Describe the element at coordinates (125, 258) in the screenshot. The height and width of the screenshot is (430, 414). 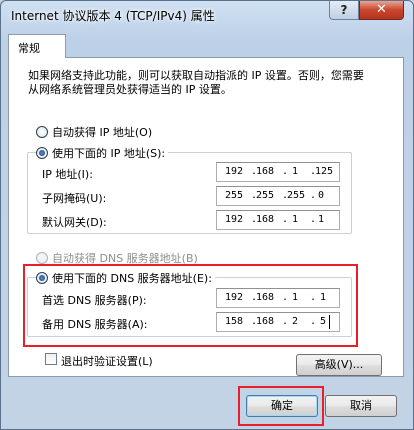
I see `auto-dns-label: 自动获得 DNS 服务器地址(B)` at that location.